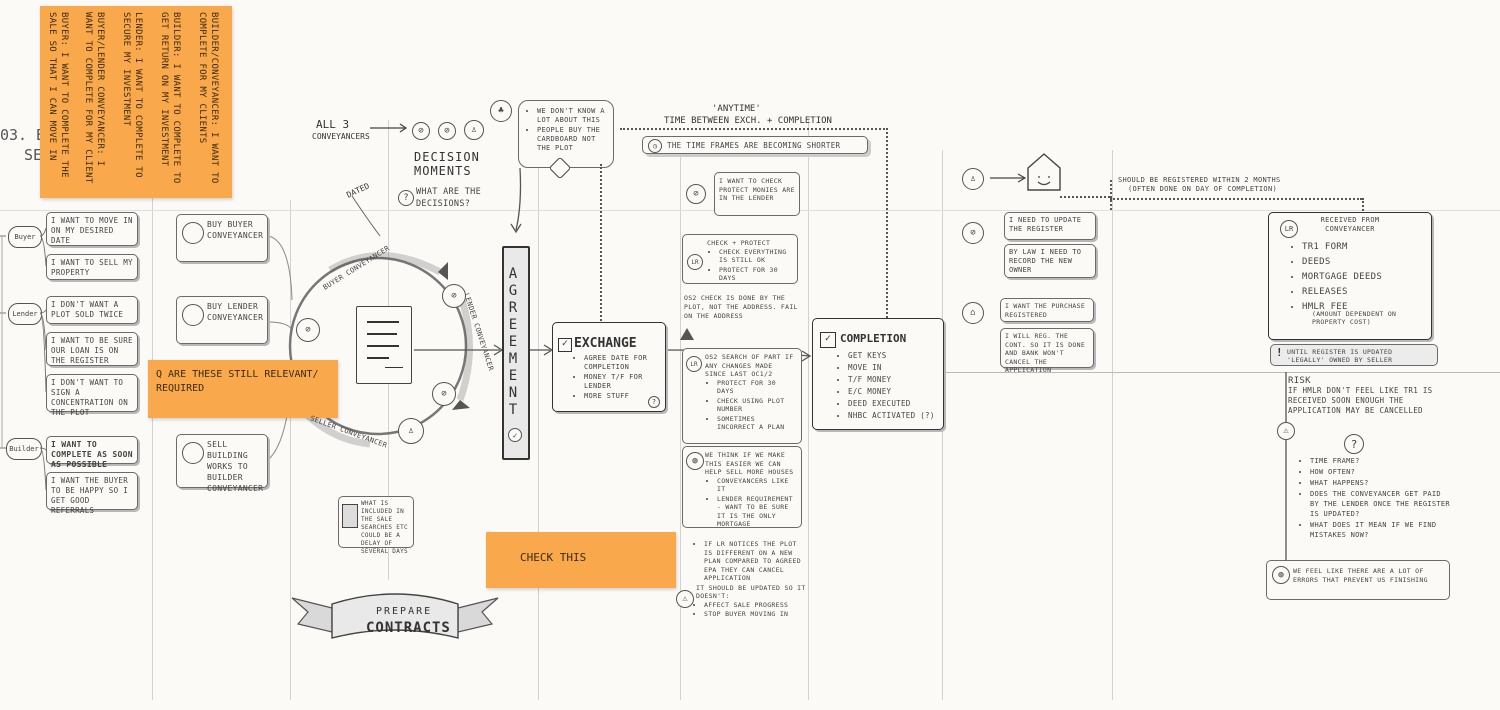  I want to click on timeframes-banner: The time frames are becoming shorter, so click(755, 145).